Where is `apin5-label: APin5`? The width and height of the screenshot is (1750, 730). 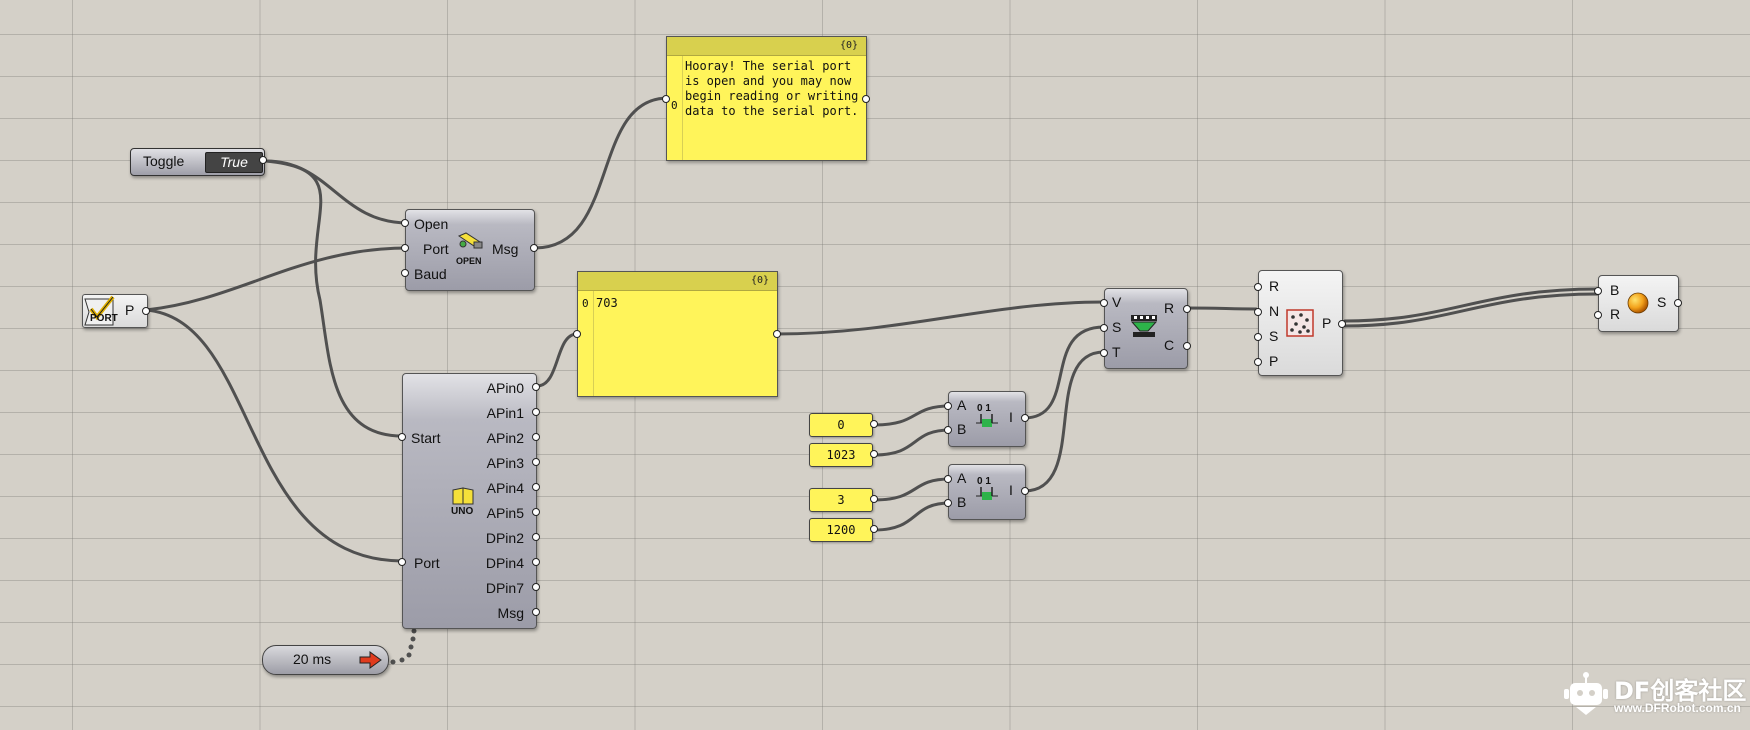
apin5-label: APin5 is located at coordinates (505, 513).